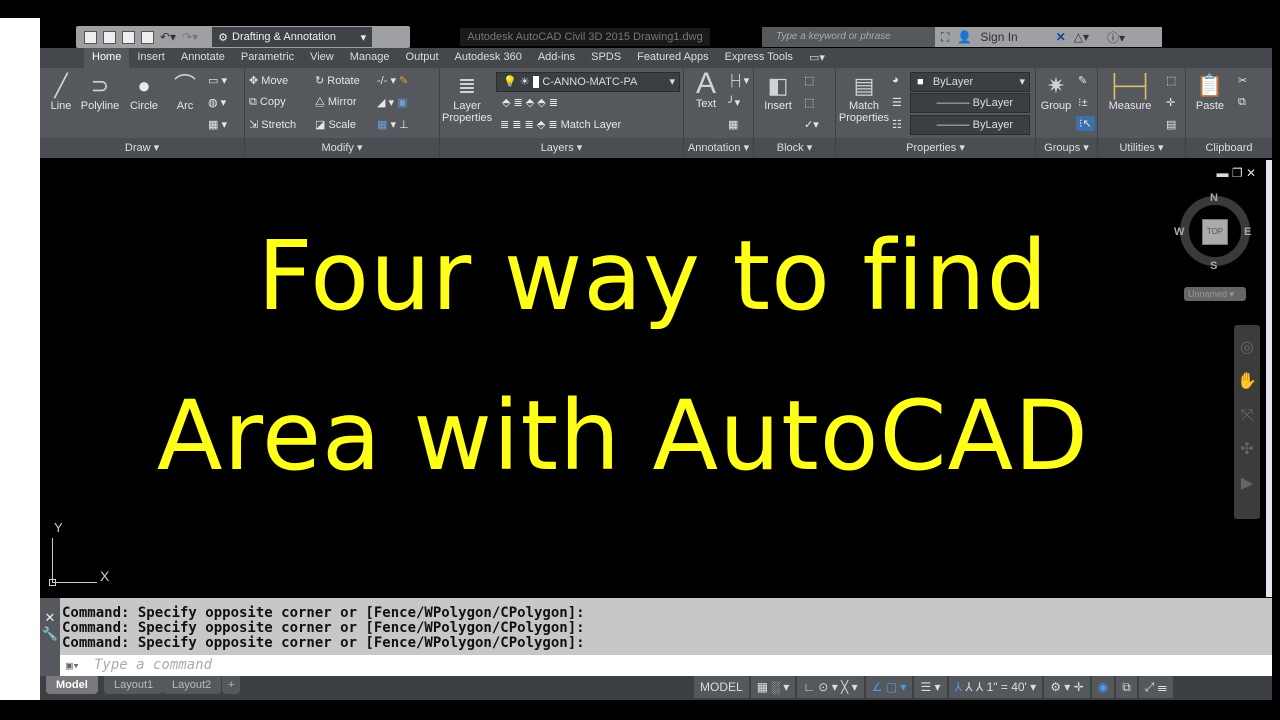  What do you see at coordinates (1126, 687) in the screenshot?
I see `ui-icon: ⧉` at bounding box center [1126, 687].